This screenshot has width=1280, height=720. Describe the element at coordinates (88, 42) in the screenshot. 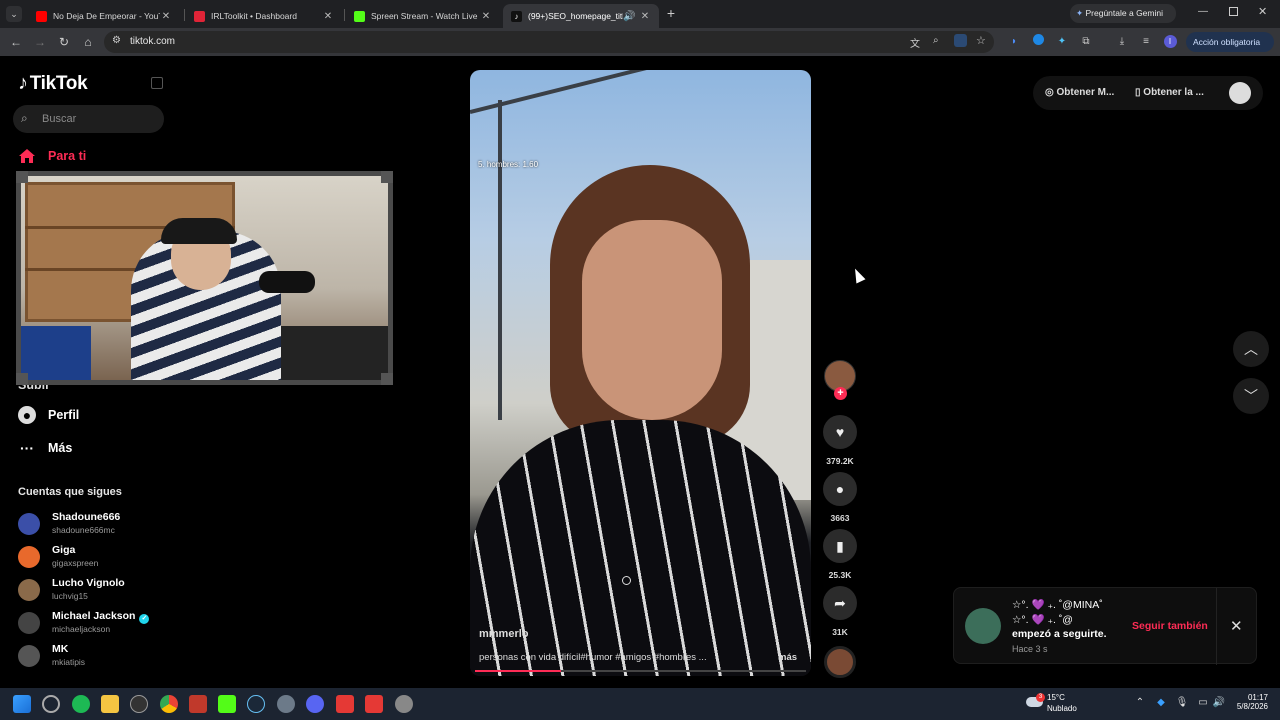

I see `home-icon: ⌂` at that location.